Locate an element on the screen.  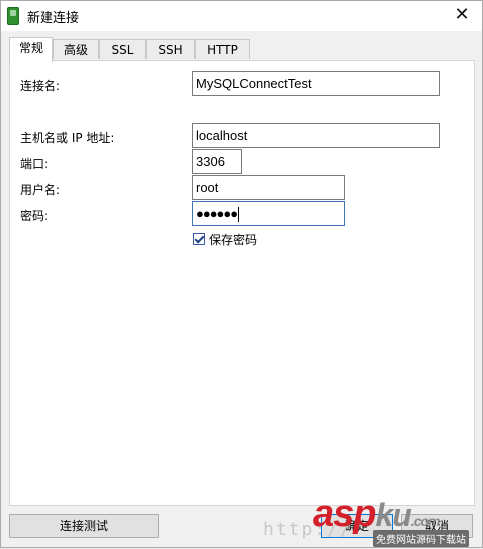
save-password-checkbox is located at coordinates (199, 239).